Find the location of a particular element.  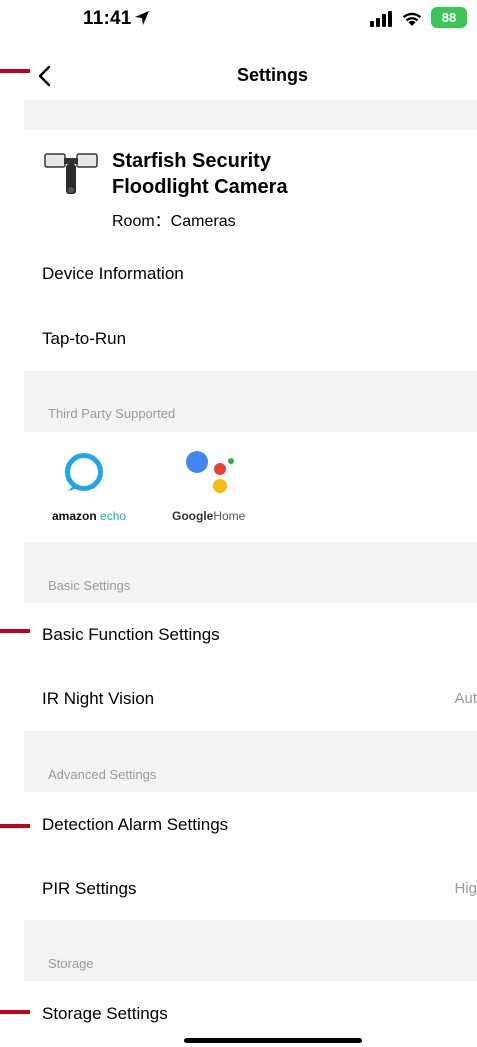

amazon-echo-label: amazon echo is located at coordinates (89, 516).